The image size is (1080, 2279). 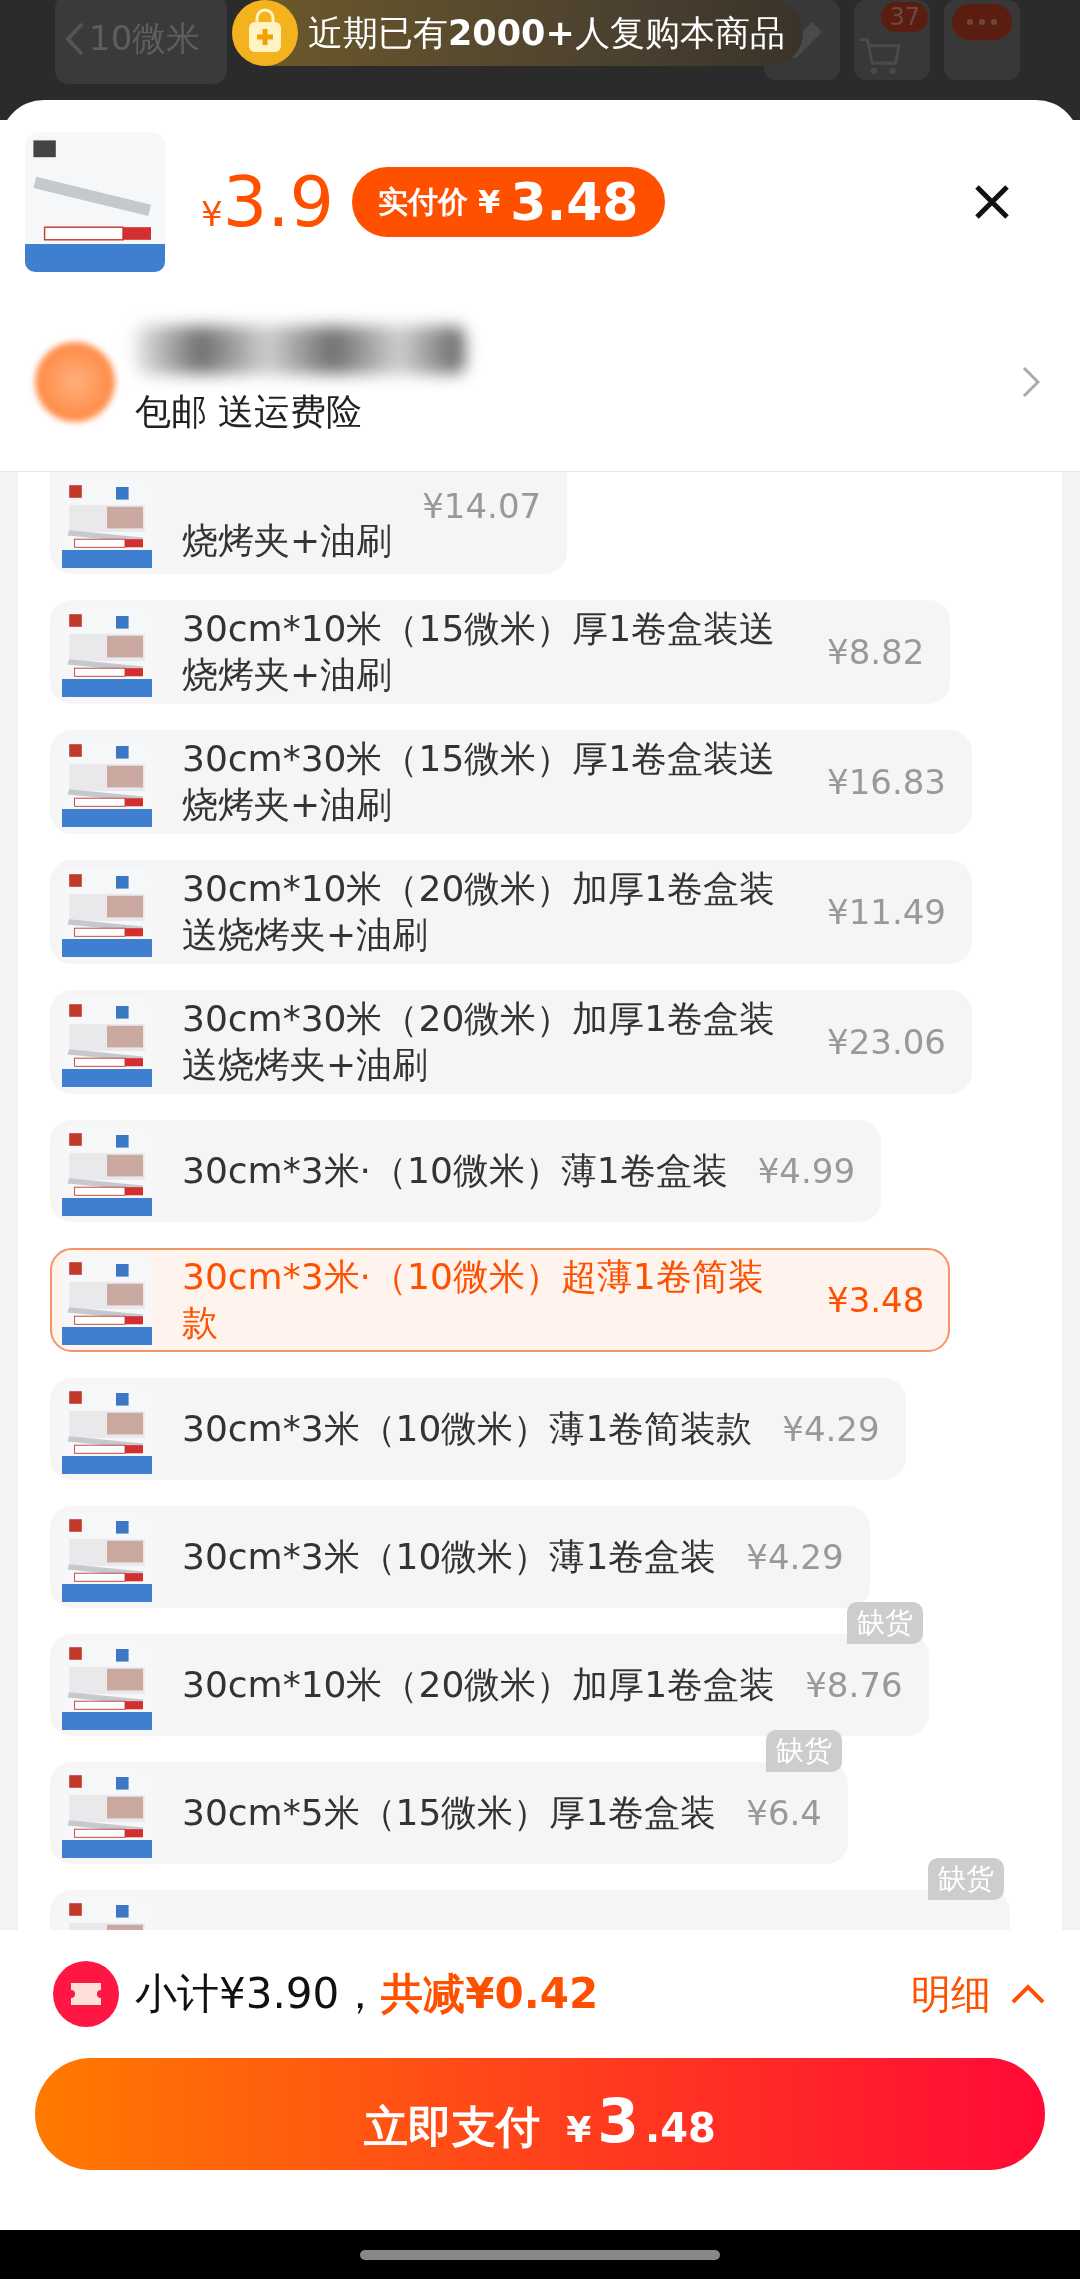 What do you see at coordinates (854, 1685) in the screenshot?
I see `variant-price: ¥8.76` at bounding box center [854, 1685].